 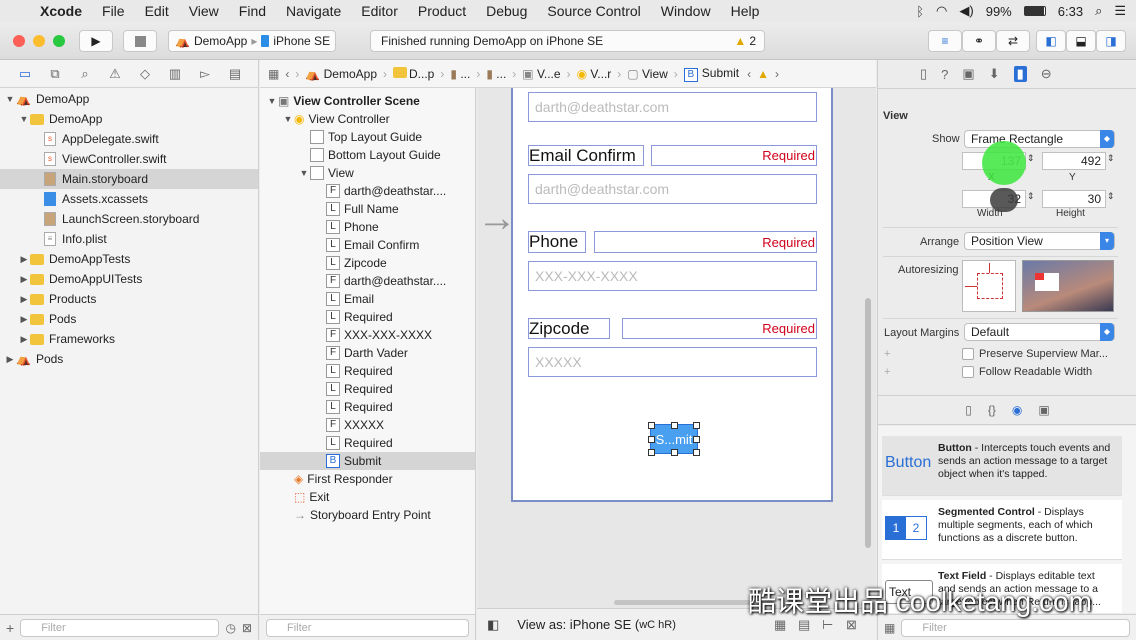 What do you see at coordinates (889, 628) in the screenshot?
I see `grid-view-icon: ▦` at bounding box center [889, 628].